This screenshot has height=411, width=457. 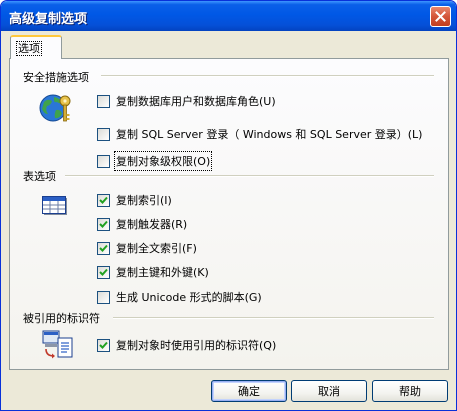 What do you see at coordinates (57, 344) in the screenshot?
I see `document-copy-icon` at bounding box center [57, 344].